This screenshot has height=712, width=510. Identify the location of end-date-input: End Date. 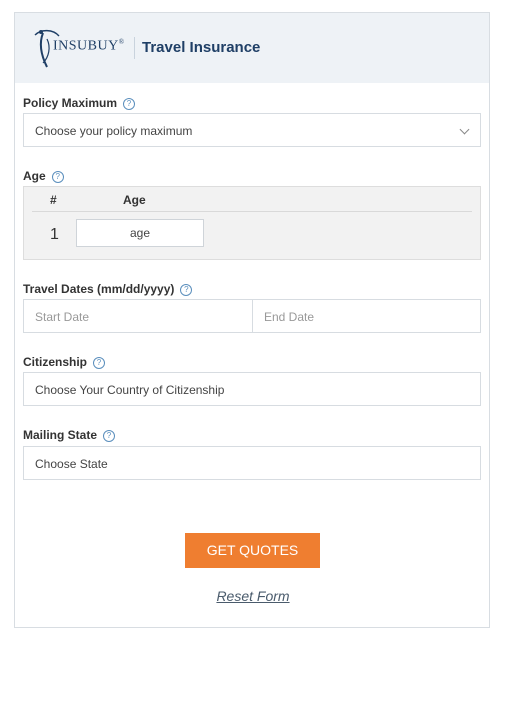
(289, 317).